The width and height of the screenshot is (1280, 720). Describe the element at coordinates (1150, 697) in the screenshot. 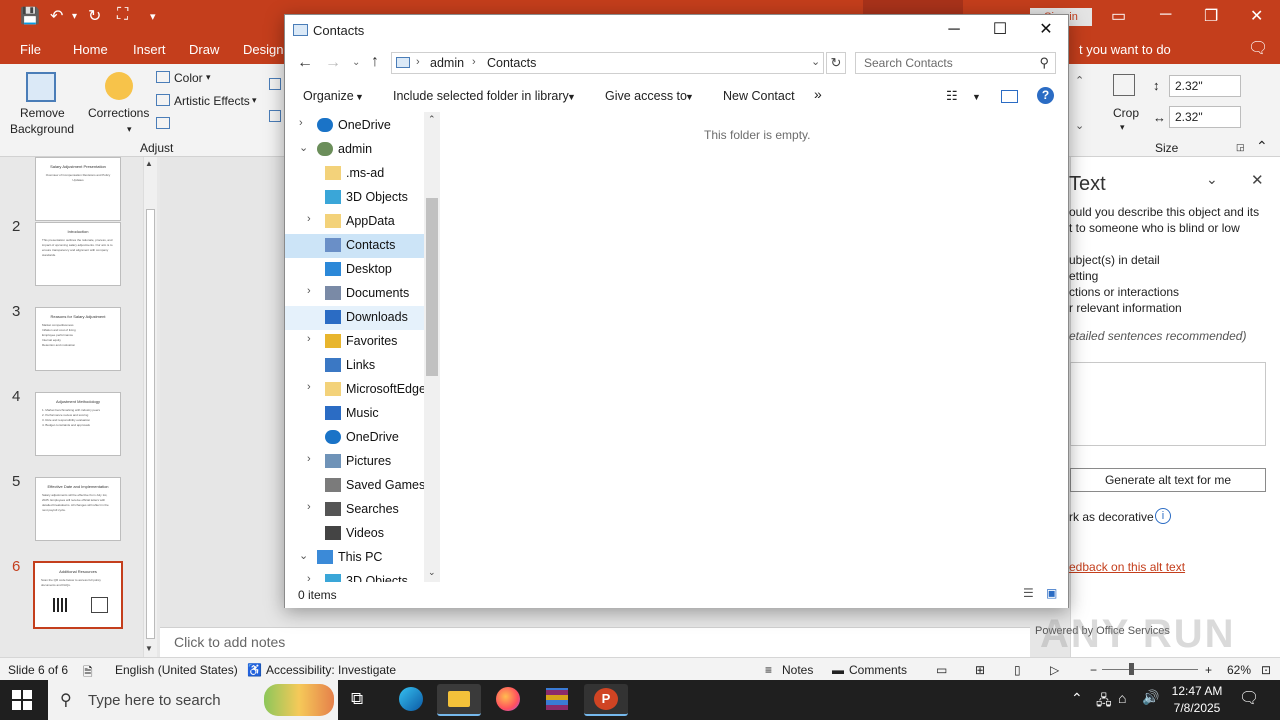

I see `volume-icon: 🔊` at that location.